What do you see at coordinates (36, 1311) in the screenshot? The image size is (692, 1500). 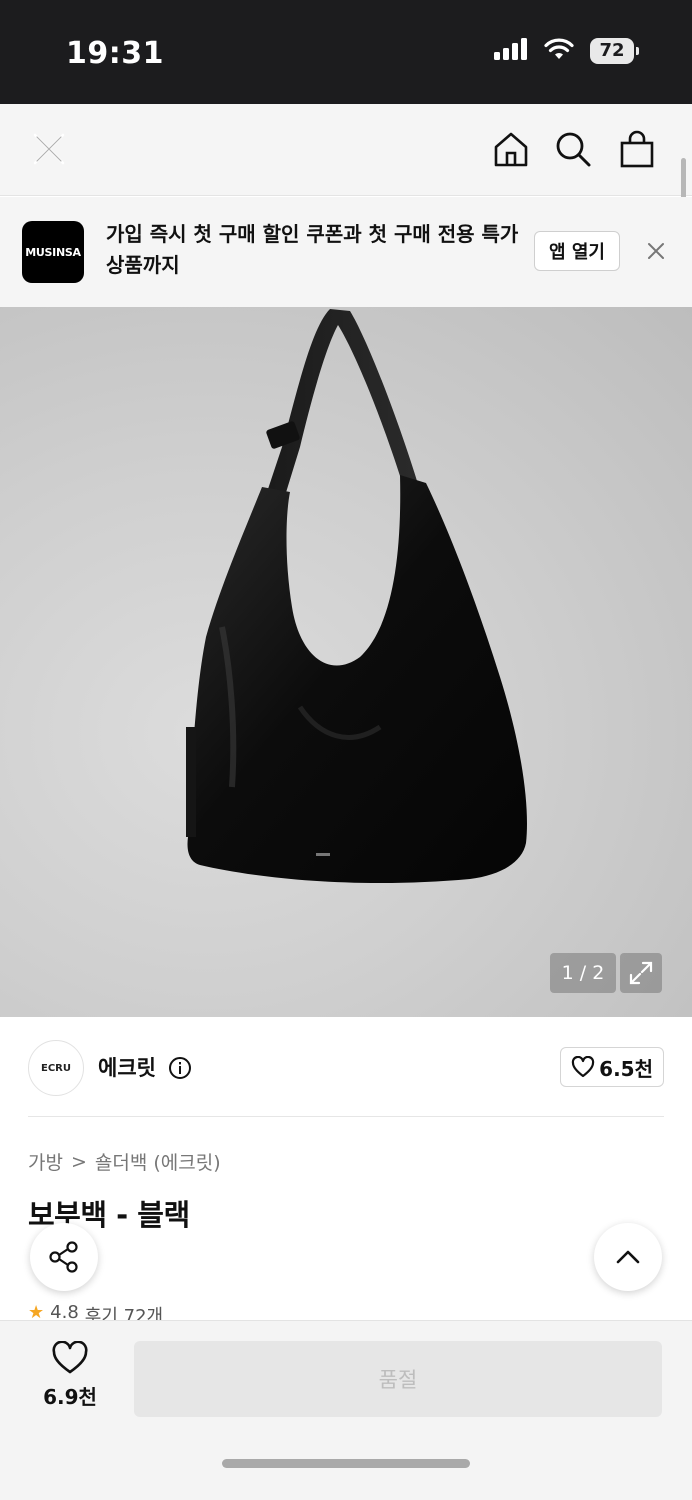 I see `star-icon: ★` at bounding box center [36, 1311].